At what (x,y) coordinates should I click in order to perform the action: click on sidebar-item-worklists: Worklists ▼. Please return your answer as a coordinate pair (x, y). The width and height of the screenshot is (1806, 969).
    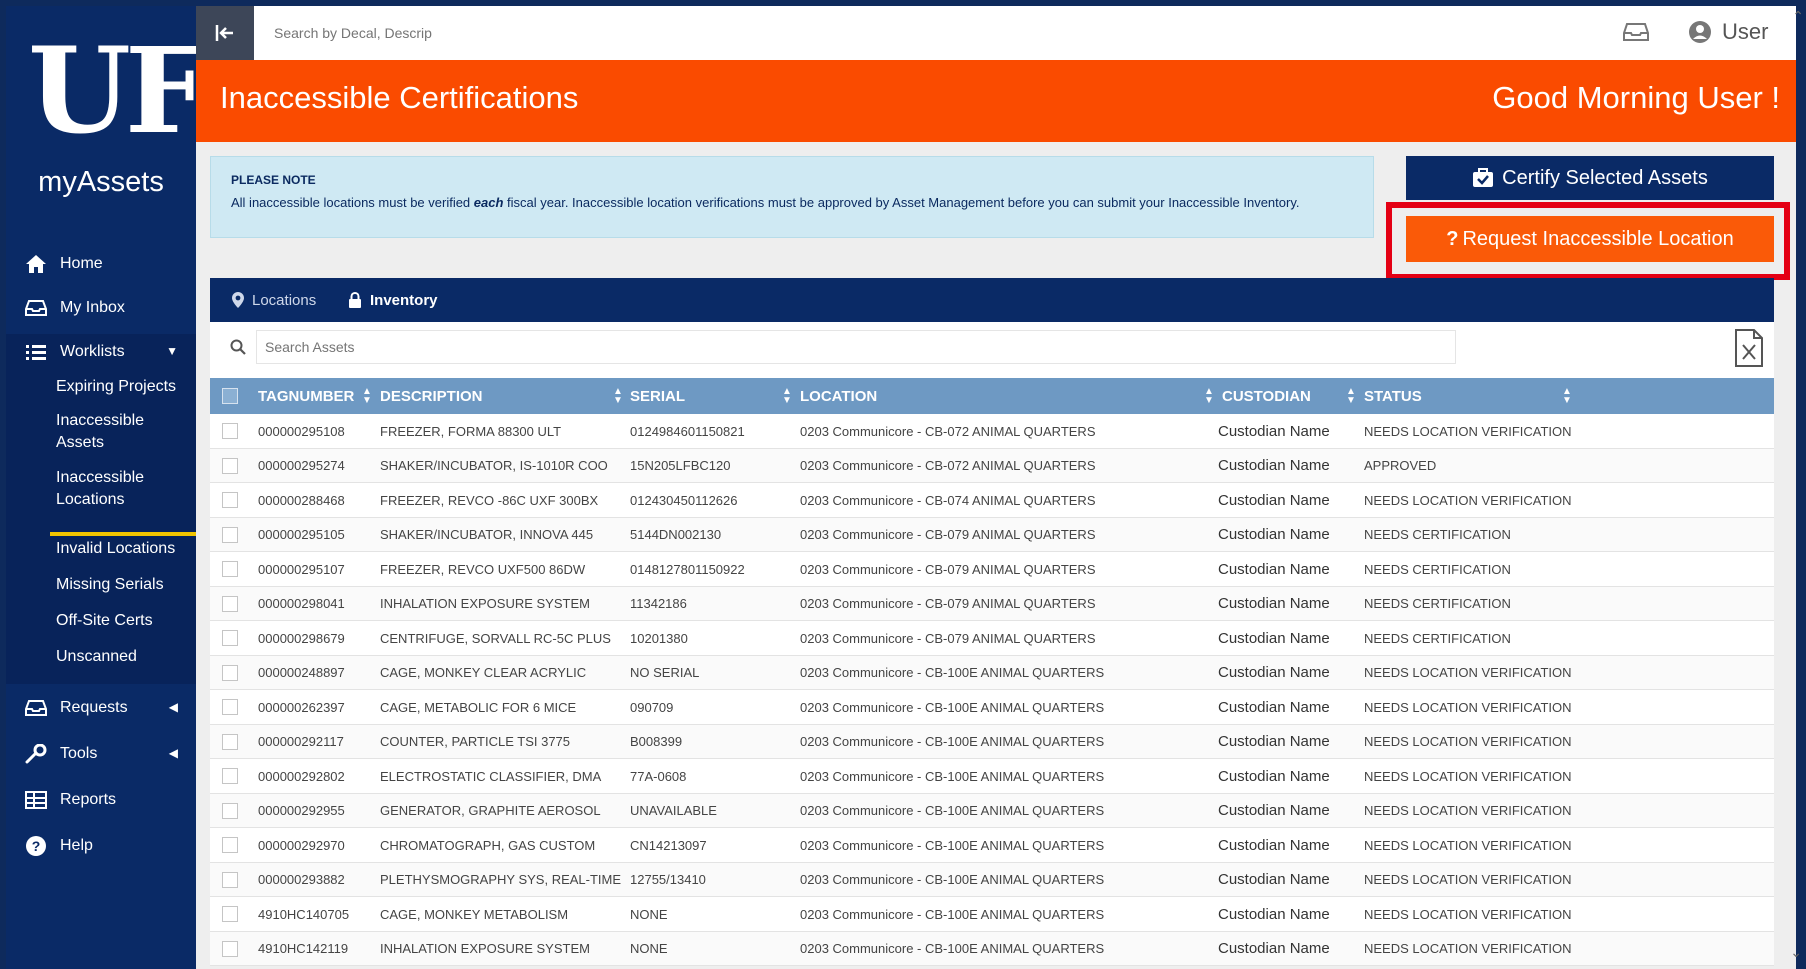
    Looking at the image, I should click on (101, 352).